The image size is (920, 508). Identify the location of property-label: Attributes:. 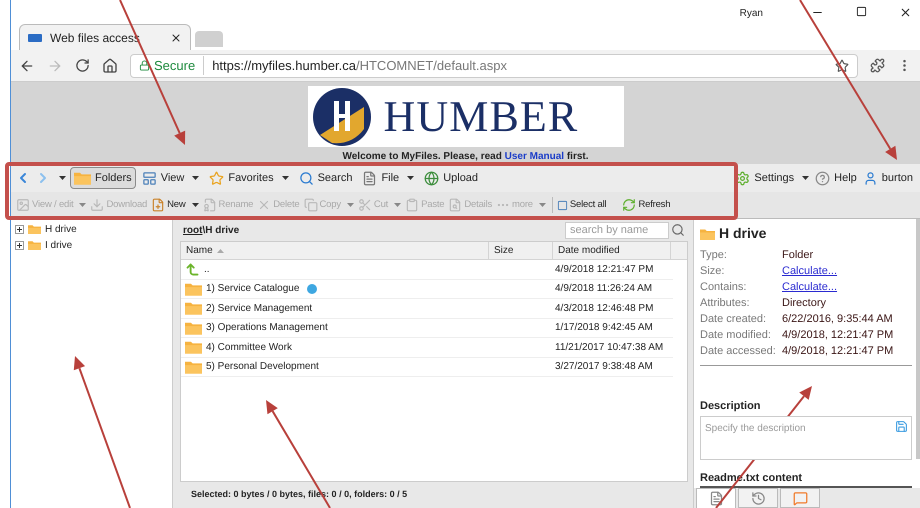
(725, 303).